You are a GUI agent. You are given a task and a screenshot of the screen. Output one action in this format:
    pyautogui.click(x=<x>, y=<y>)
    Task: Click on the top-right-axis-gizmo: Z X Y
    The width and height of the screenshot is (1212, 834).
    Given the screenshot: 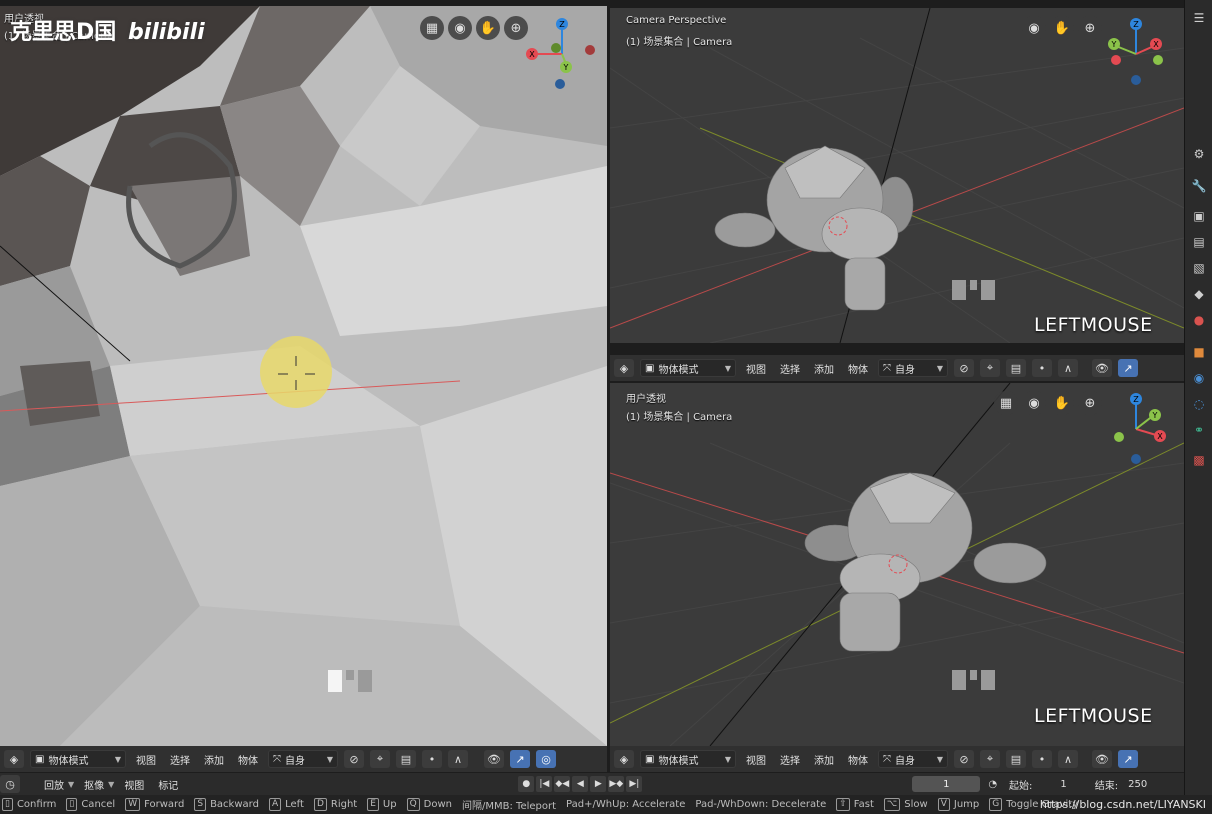 What is the action you would take?
    pyautogui.click(x=1138, y=54)
    